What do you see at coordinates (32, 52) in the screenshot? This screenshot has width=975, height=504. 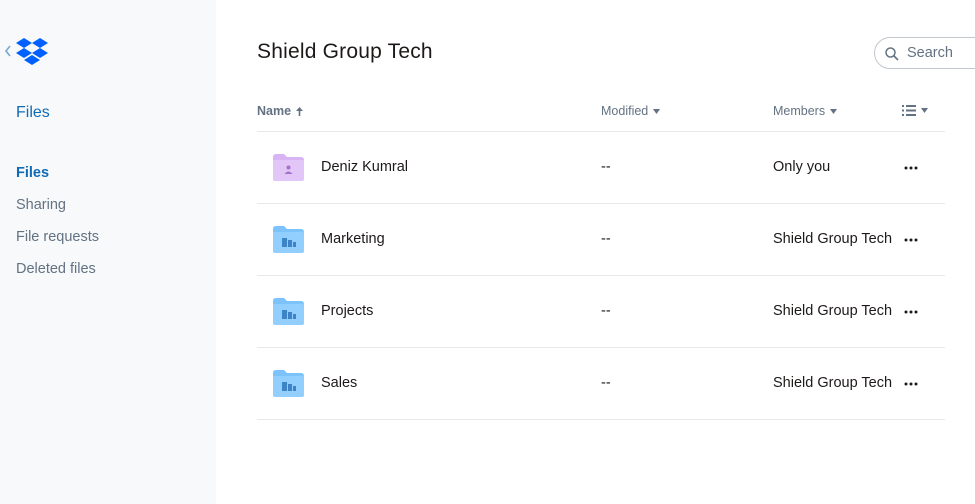 I see `dropbox-logo` at bounding box center [32, 52].